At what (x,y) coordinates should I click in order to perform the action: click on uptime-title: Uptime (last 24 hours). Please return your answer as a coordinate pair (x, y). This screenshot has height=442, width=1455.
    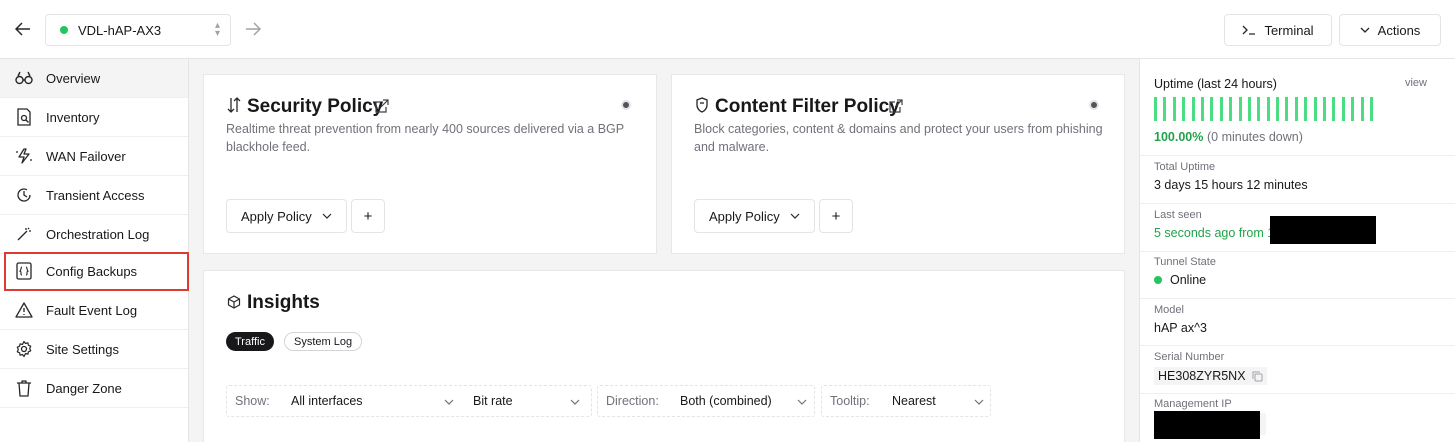
    Looking at the image, I should click on (1215, 84).